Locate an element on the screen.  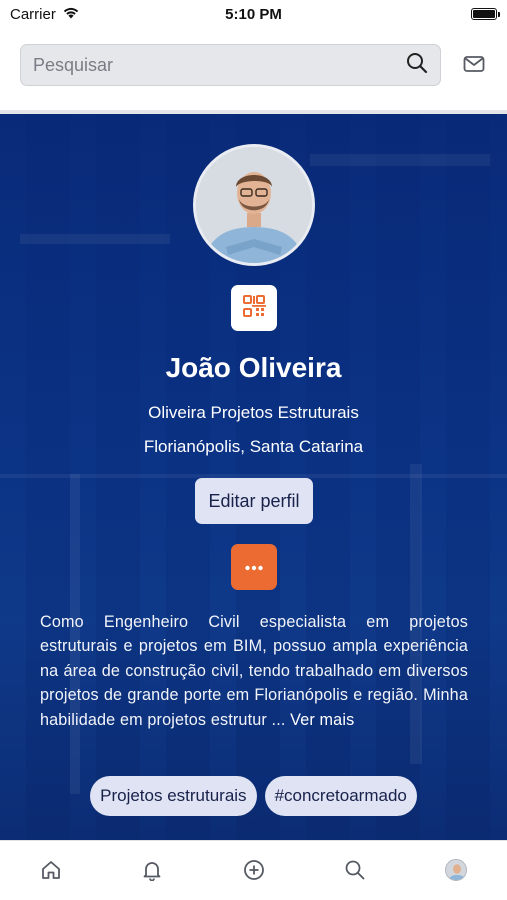
search-input is located at coordinates (219, 65).